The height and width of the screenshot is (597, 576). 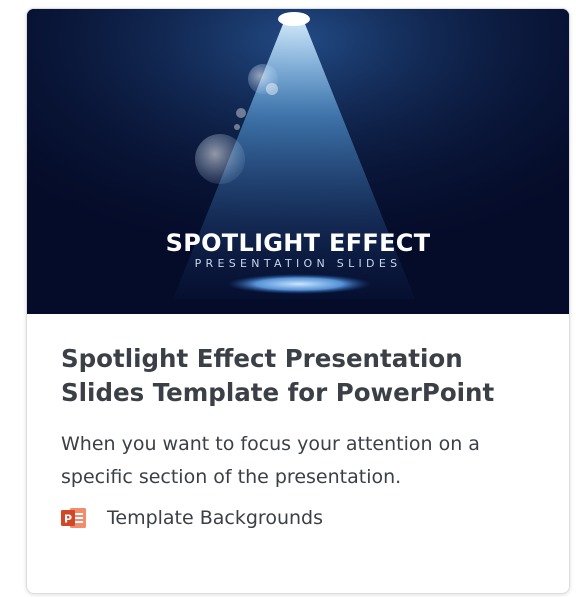 I want to click on svg-text: P, so click(x=68, y=519).